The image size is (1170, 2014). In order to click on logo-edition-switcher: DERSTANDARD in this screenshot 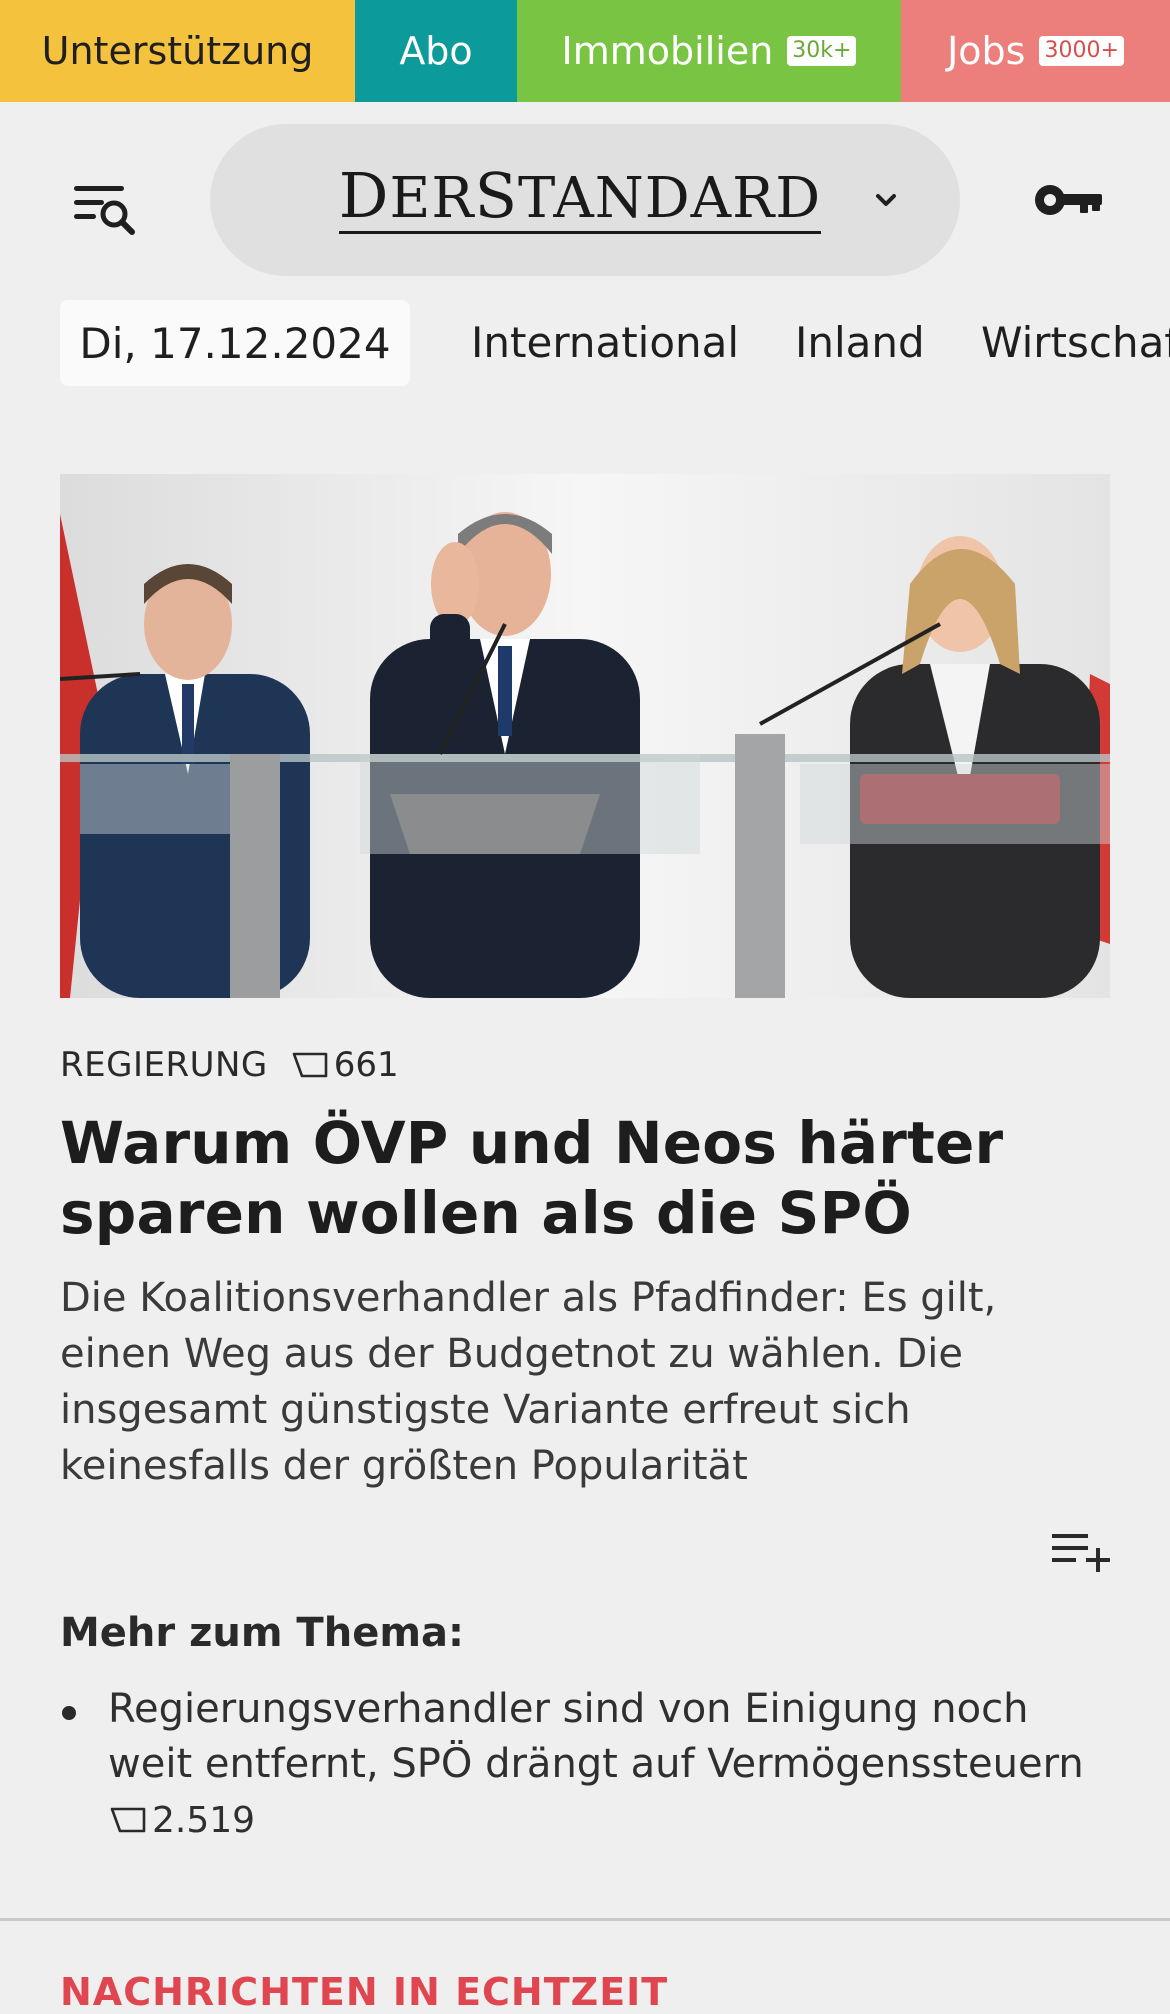, I will do `click(585, 200)`.